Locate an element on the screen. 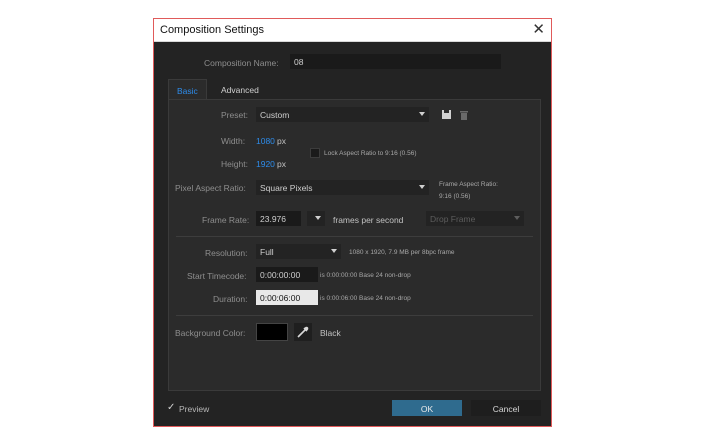 Image resolution: width=705 pixels, height=445 pixels. eyedropper-icon is located at coordinates (303, 332).